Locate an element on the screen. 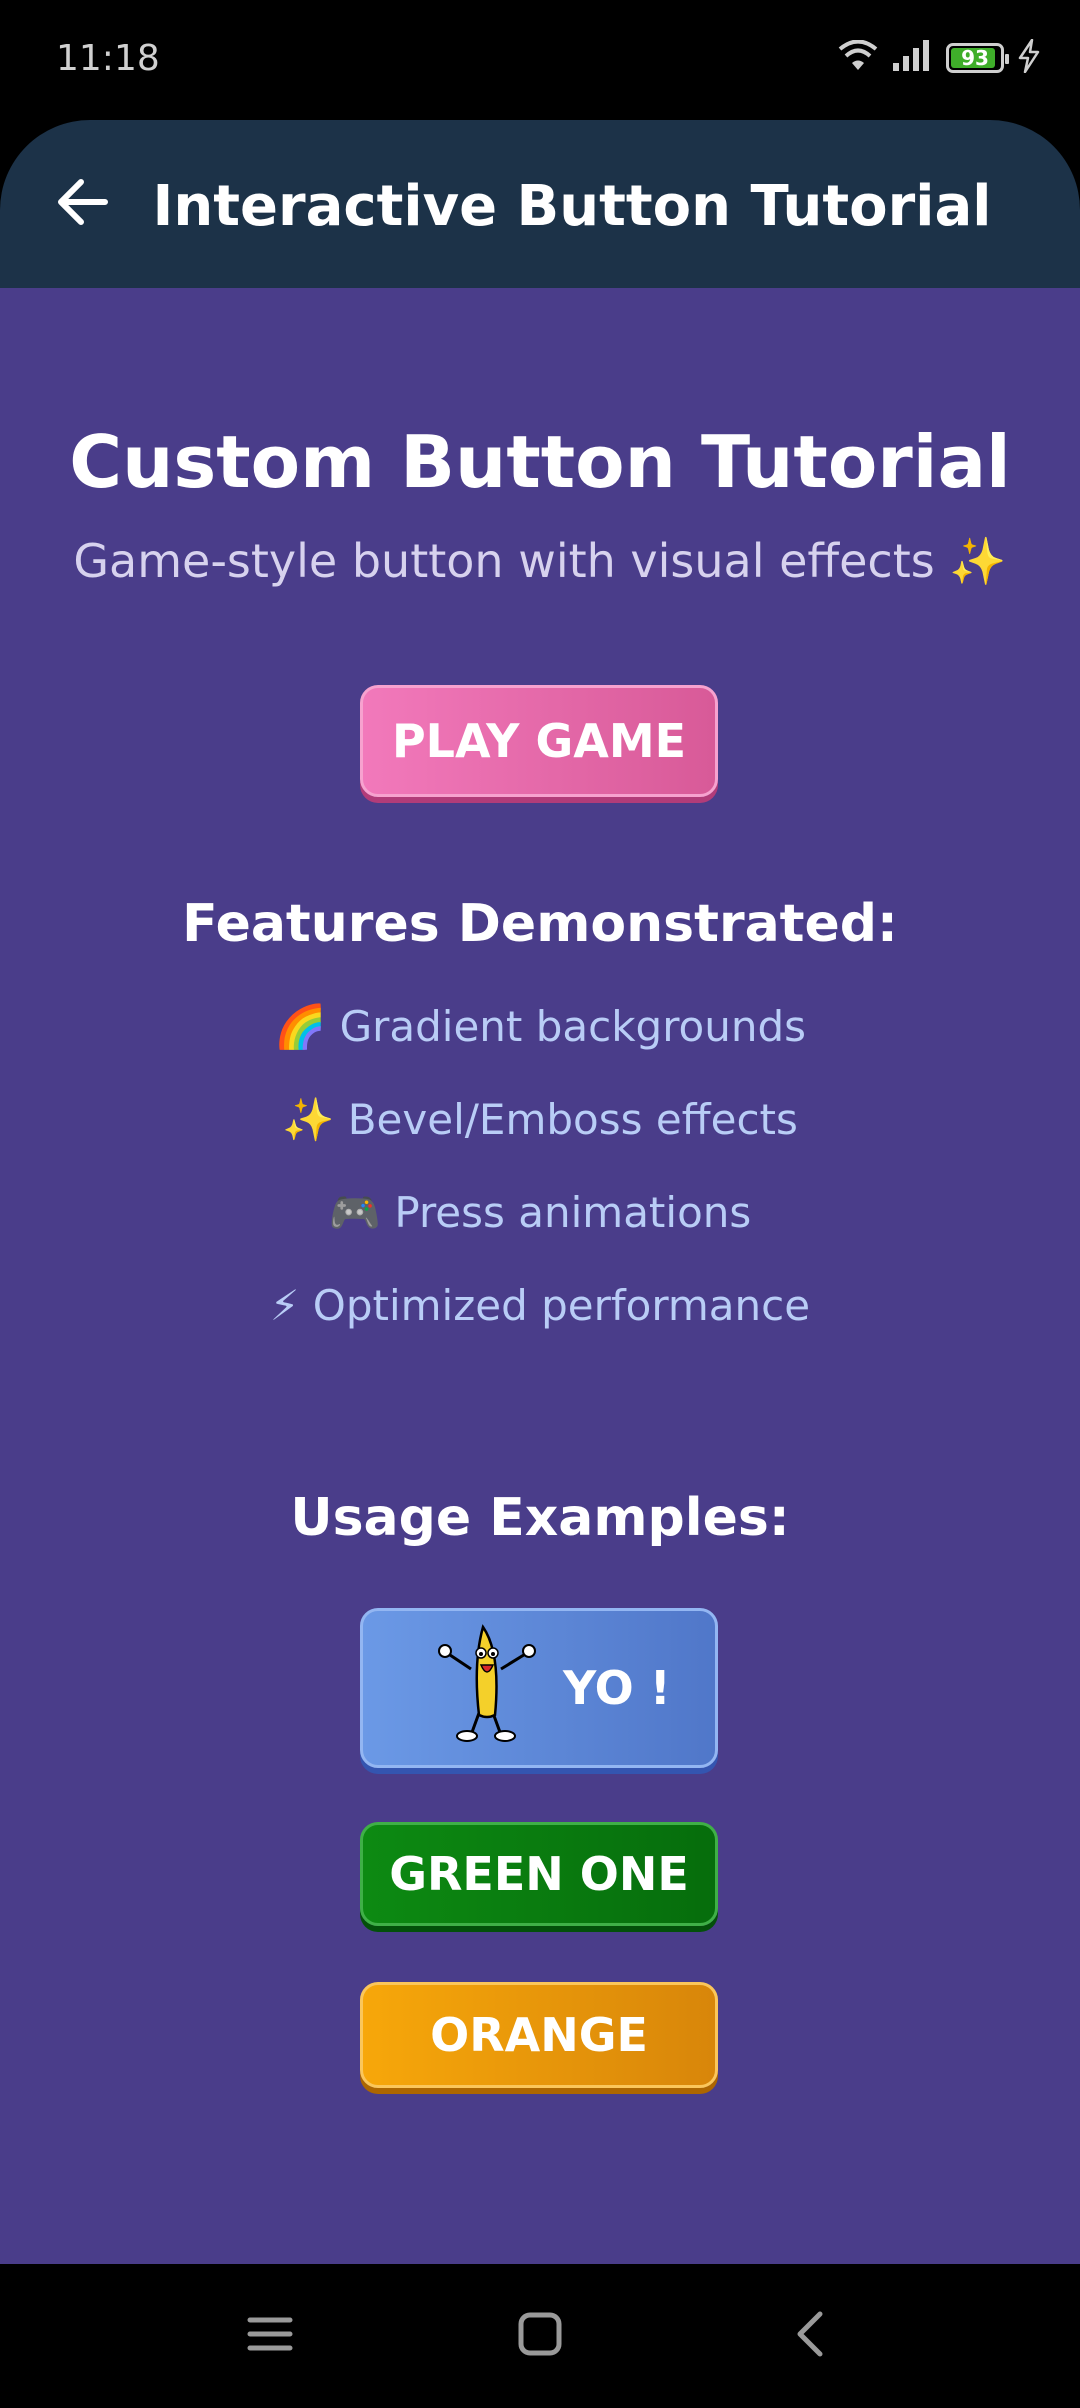 The height and width of the screenshot is (2408, 1080). feature-item: ⚡ Optimized performance is located at coordinates (540, 1305).